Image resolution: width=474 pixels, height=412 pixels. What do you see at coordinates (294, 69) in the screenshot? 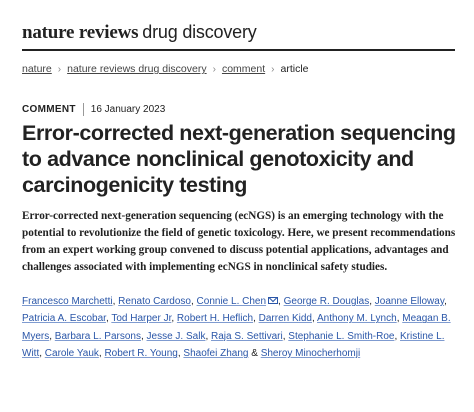
I see `breadcrumb-current: article` at bounding box center [294, 69].